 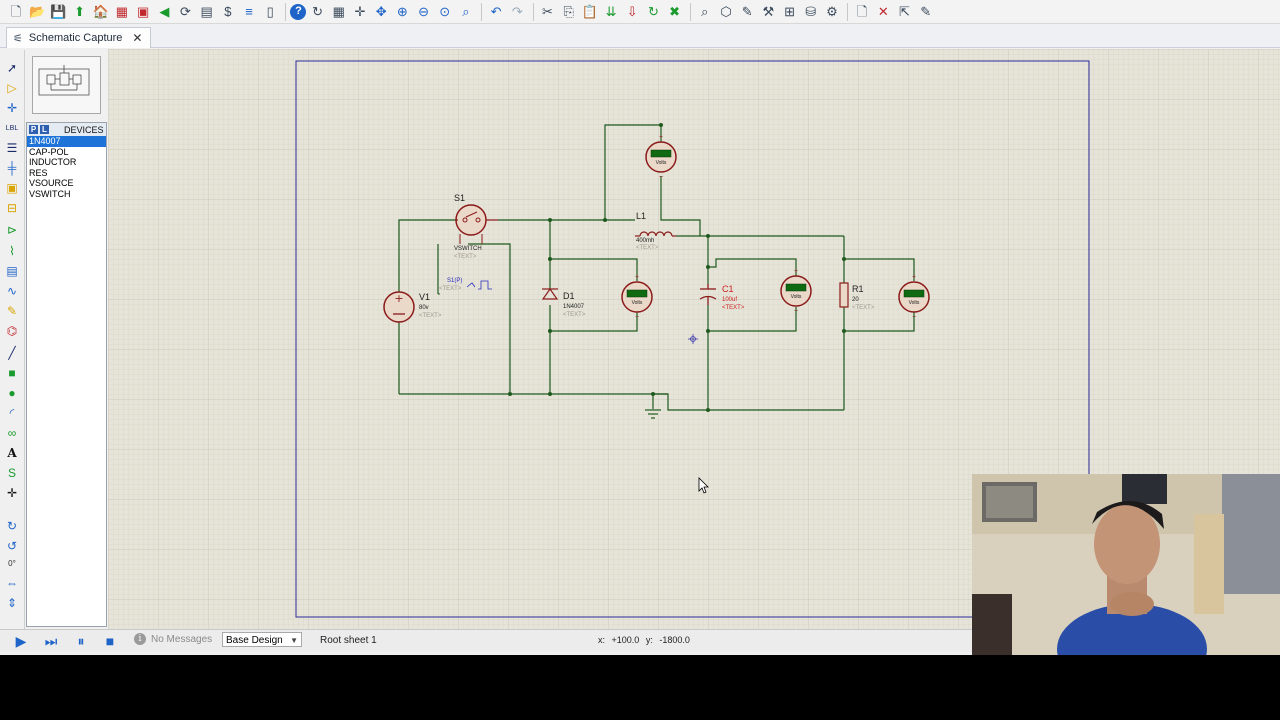 I want to click on origin-icon: ✛, so click(x=360, y=12).